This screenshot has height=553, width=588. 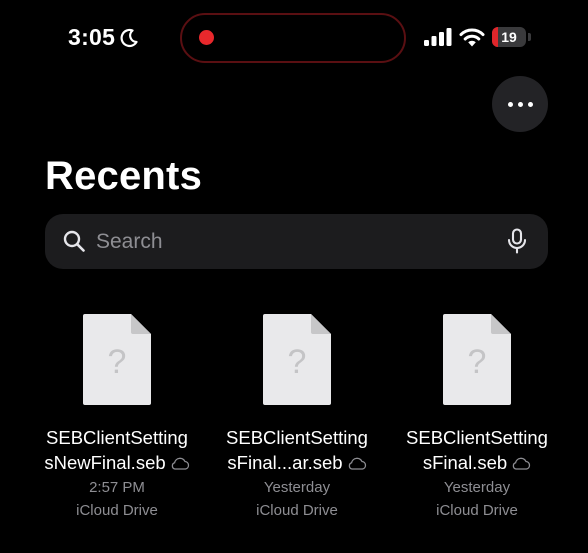 What do you see at coordinates (124, 176) in the screenshot?
I see `page-title: Recents` at bounding box center [124, 176].